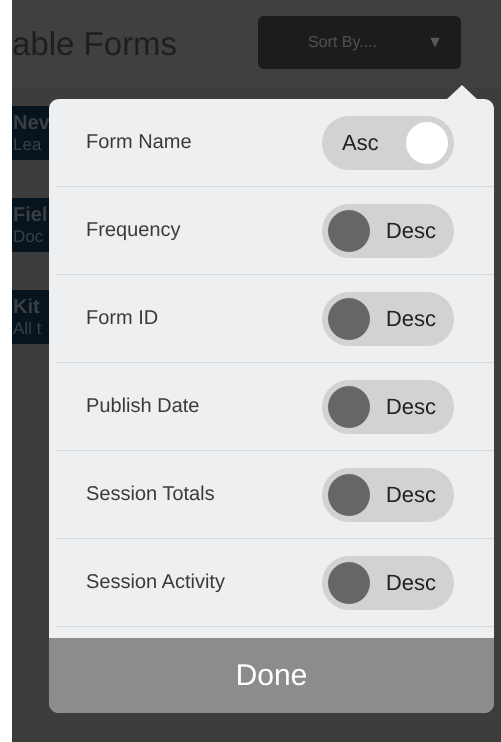  Describe the element at coordinates (139, 142) in the screenshot. I see `sort-option-label: Form Name` at that location.